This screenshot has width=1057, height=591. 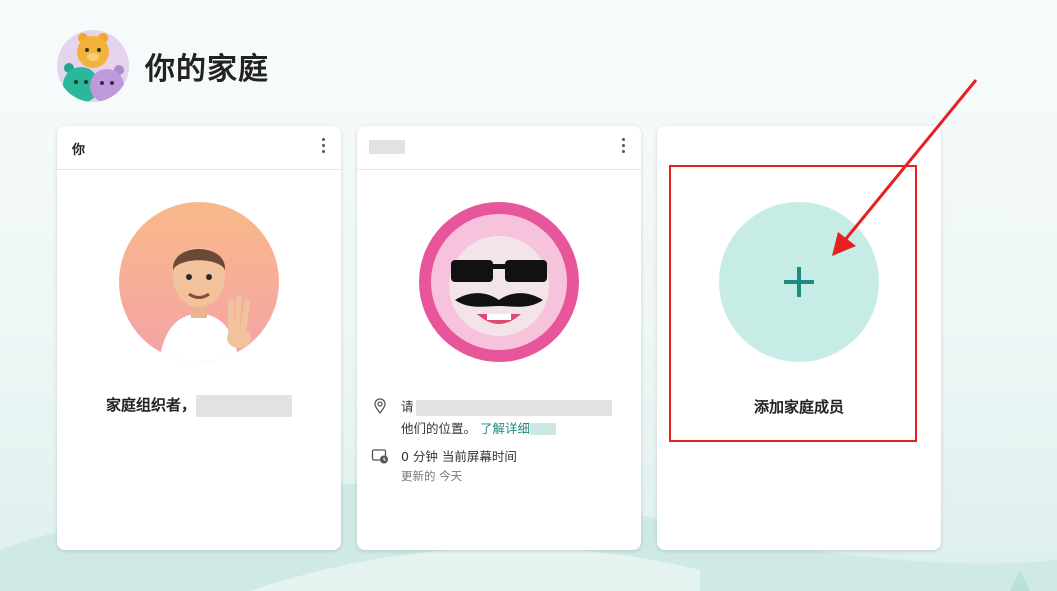 What do you see at coordinates (379, 456) in the screenshot?
I see `screen-time-icon` at bounding box center [379, 456].